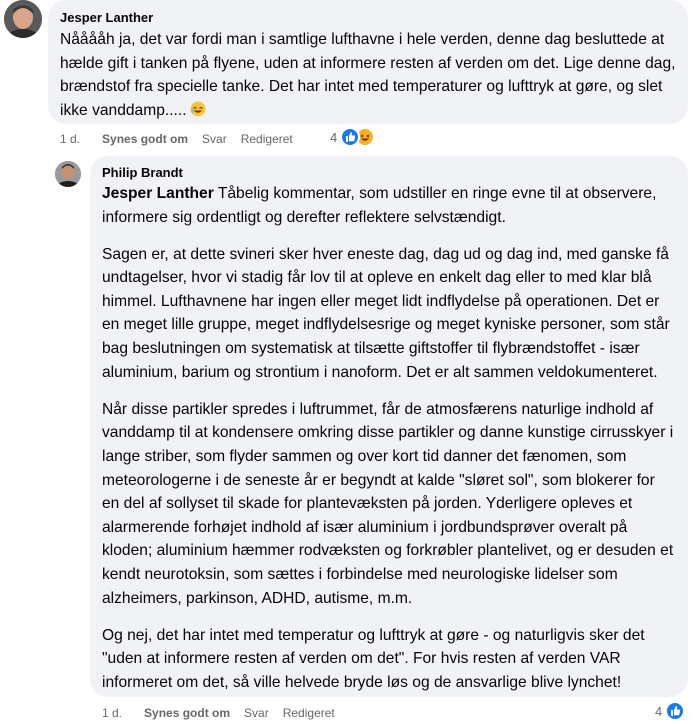 The image size is (695, 724). Describe the element at coordinates (68, 174) in the screenshot. I see `avatar-philip-brandt` at that location.